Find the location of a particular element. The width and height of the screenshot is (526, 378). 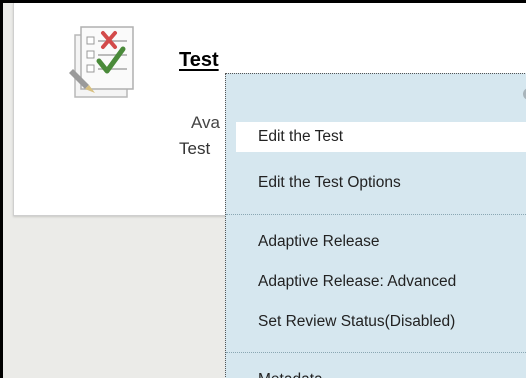

menu-item-edit-test: Edit the Test is located at coordinates (381, 137).